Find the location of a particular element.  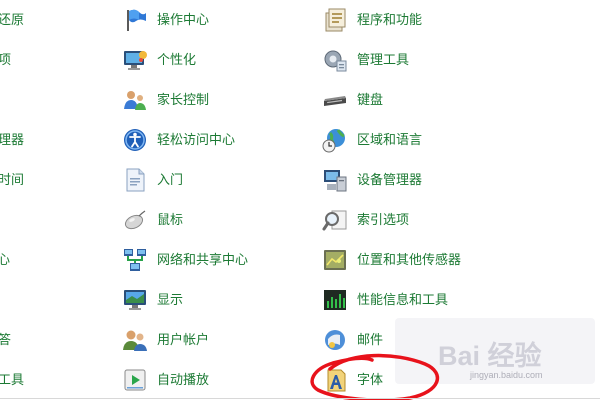

divider is located at coordinates (300, 398).